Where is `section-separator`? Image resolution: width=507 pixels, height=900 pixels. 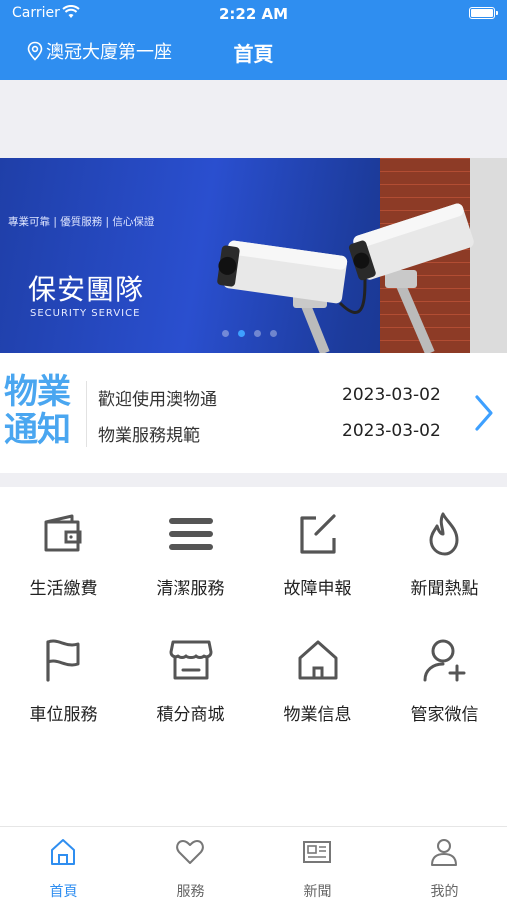 section-separator is located at coordinates (253, 480).